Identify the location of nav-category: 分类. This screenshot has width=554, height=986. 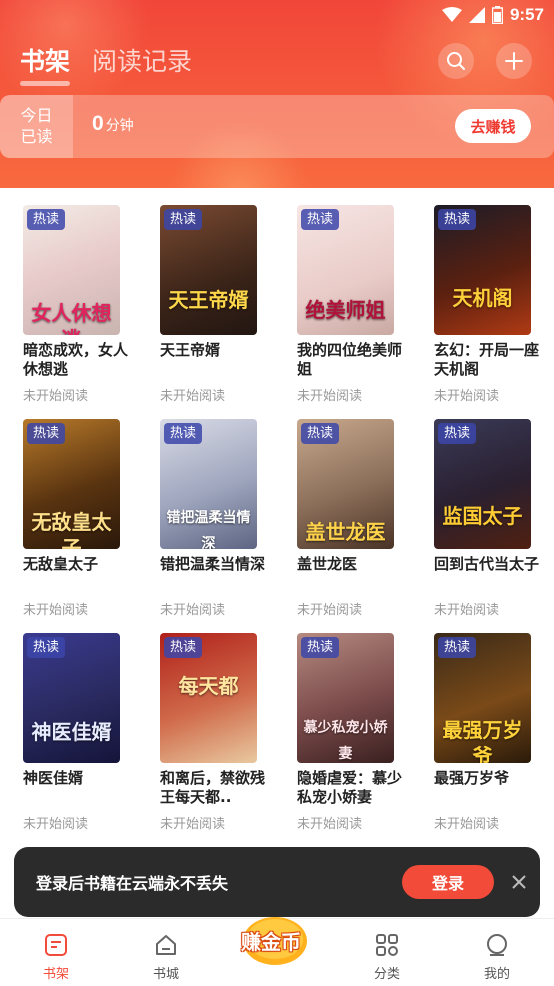
(387, 952).